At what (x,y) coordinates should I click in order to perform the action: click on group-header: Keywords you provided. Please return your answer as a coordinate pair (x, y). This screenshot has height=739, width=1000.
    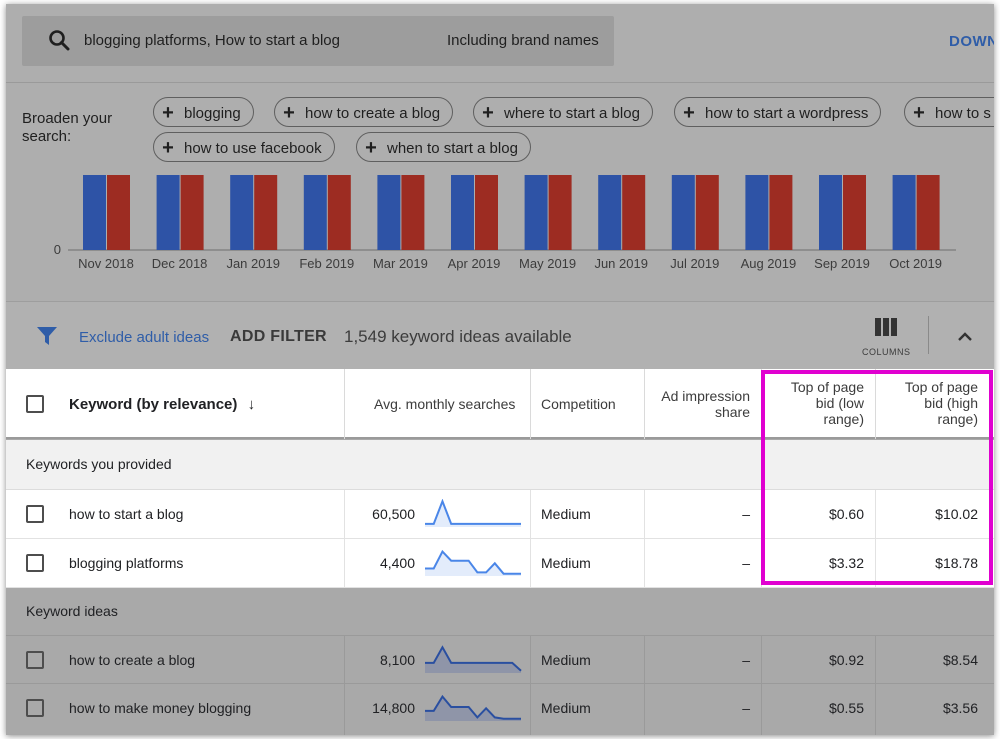
    Looking at the image, I should click on (500, 465).